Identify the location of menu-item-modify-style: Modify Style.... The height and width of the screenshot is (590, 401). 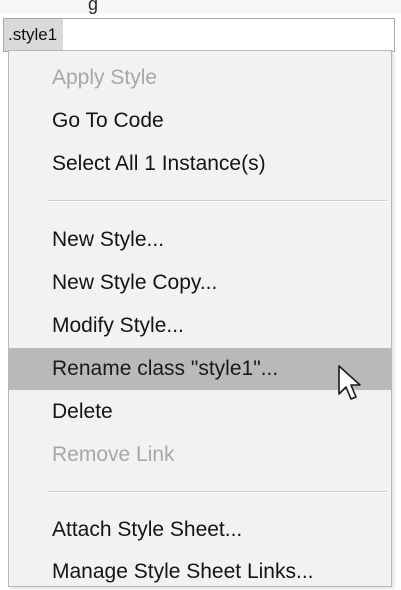
(200, 326).